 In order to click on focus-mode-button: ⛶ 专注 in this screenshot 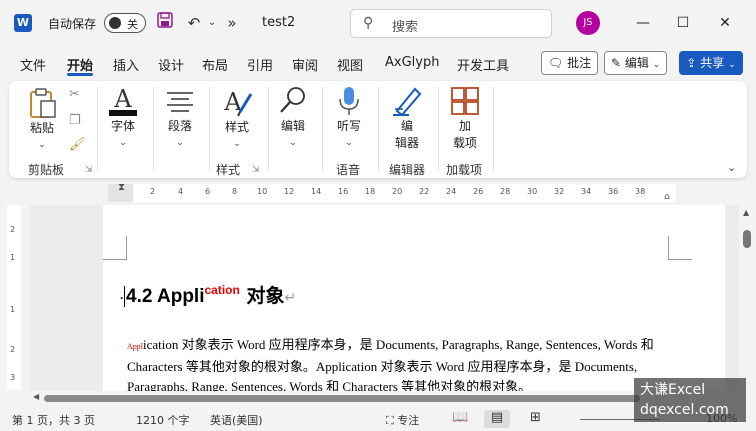, I will do `click(402, 420)`.